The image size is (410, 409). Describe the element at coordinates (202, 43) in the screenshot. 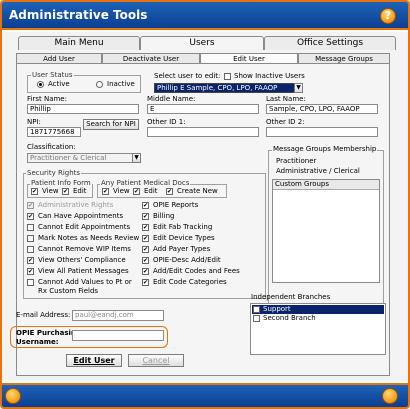

I see `tab-users: Users` at that location.